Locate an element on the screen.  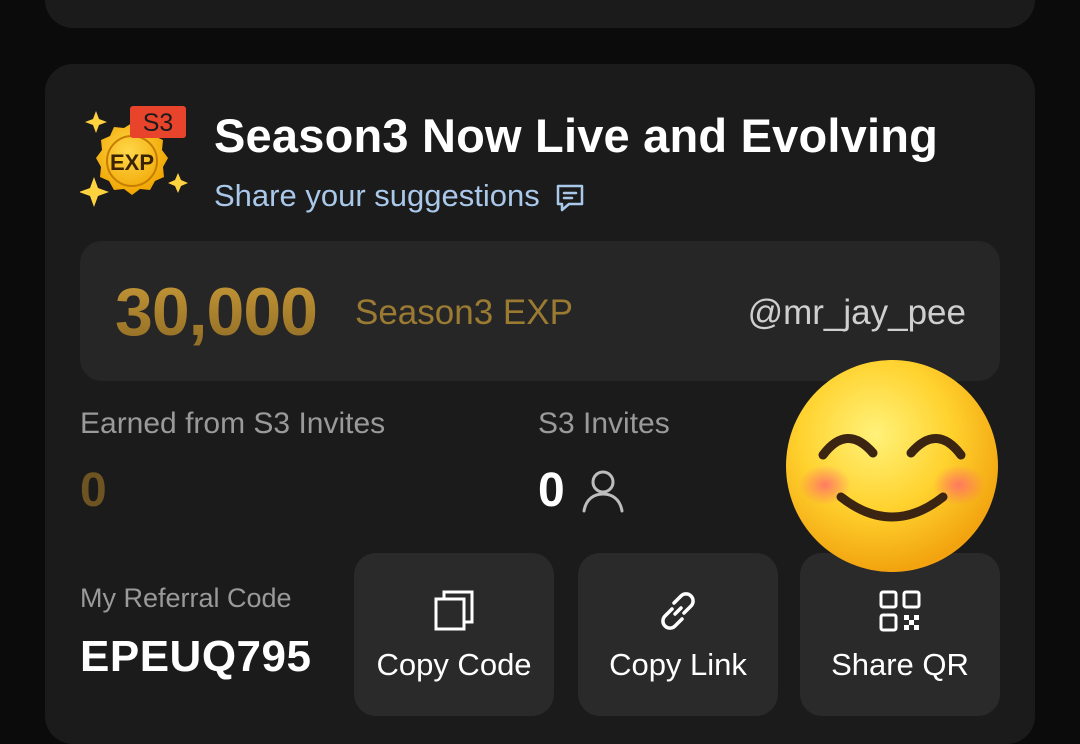
badge-season-tag: S3 is located at coordinates (158, 123).